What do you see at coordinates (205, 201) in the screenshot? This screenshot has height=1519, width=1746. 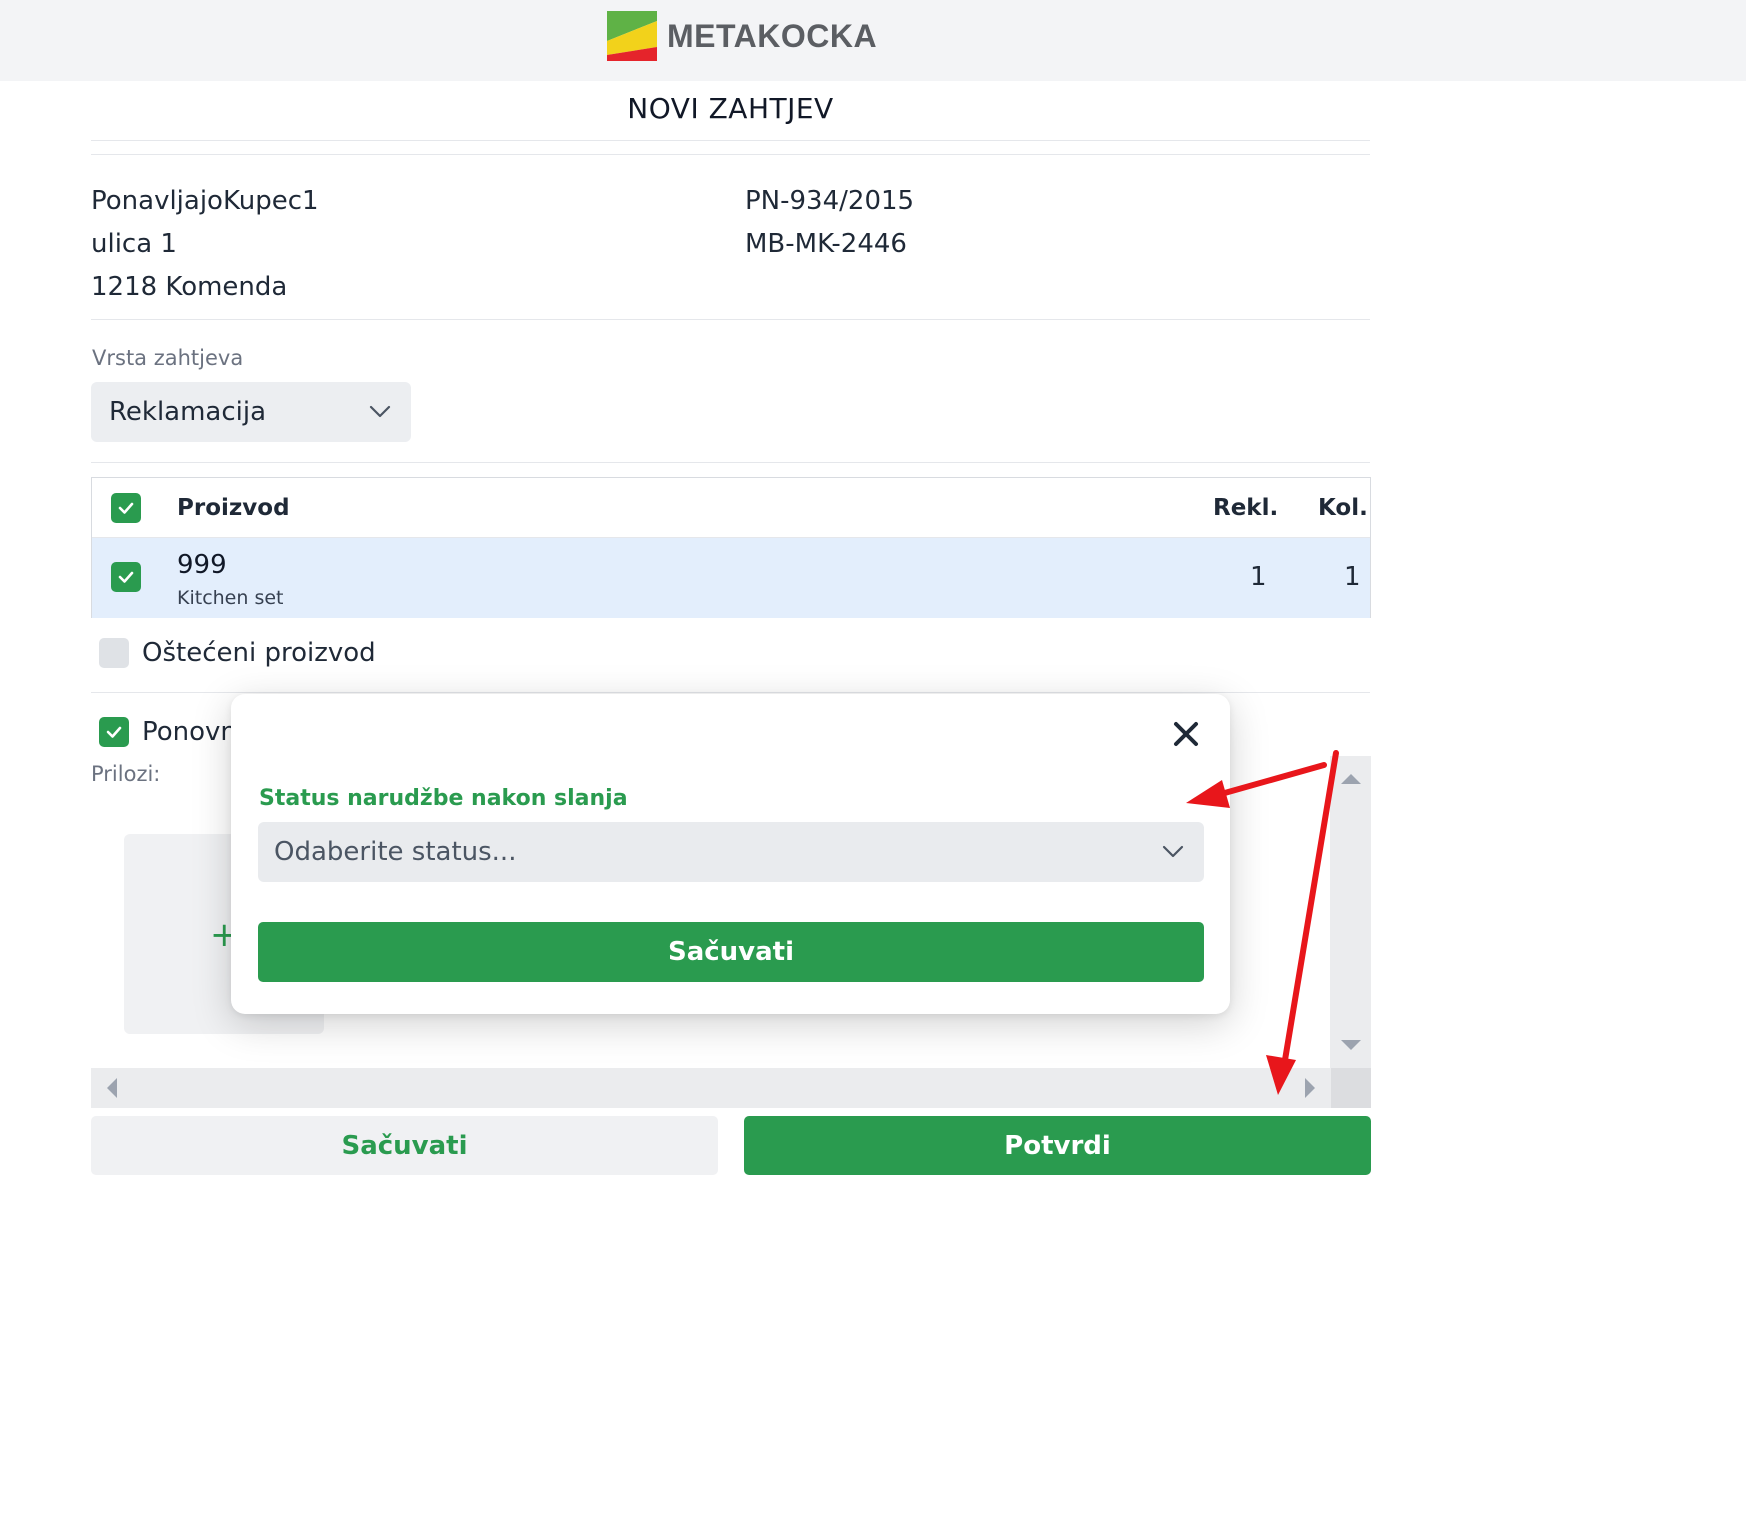 I see `customer-name: PonavljajoKupec1` at bounding box center [205, 201].